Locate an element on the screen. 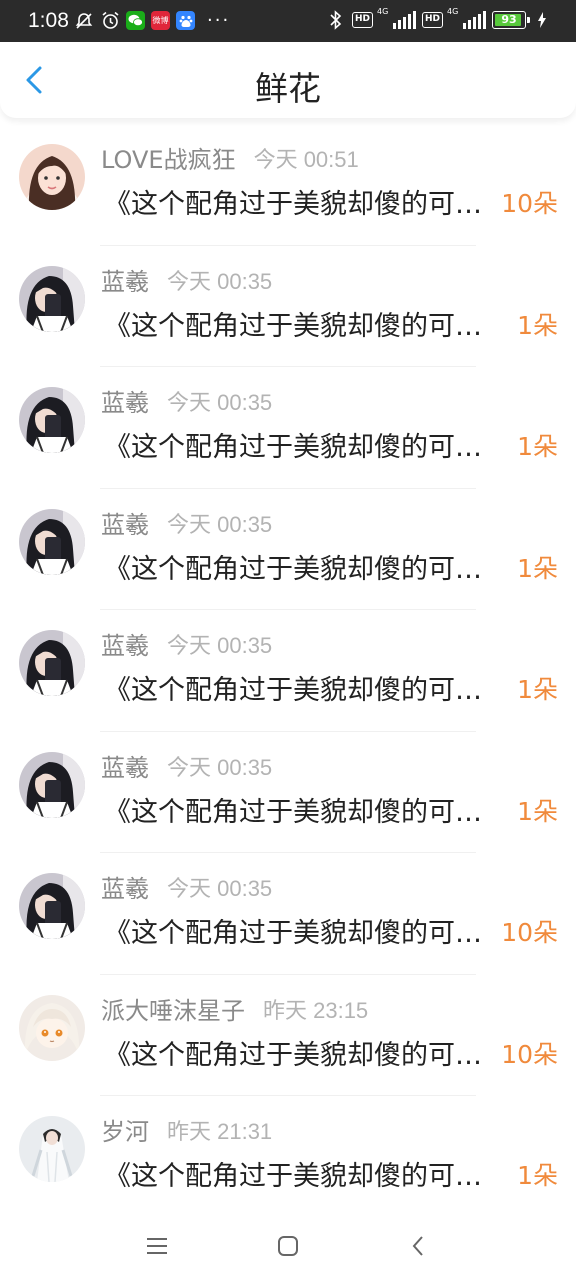 The width and height of the screenshot is (576, 1280). baidu-app-icon is located at coordinates (185, 20).